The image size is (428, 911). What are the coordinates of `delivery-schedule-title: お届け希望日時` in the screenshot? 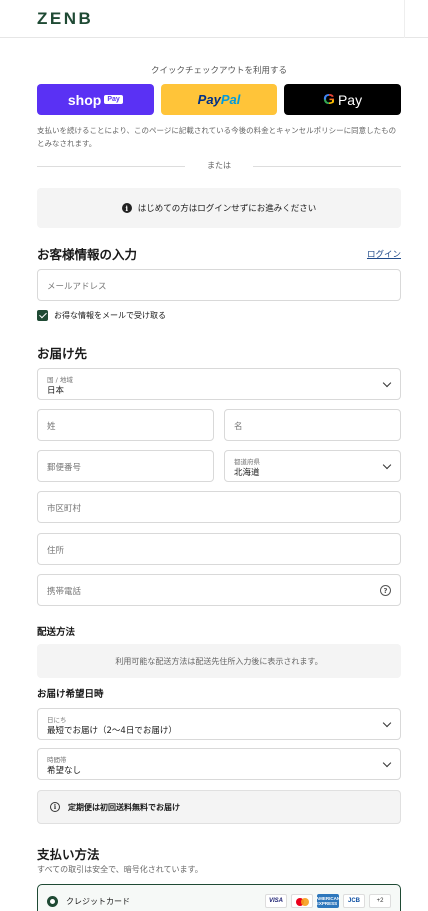 It's located at (70, 694).